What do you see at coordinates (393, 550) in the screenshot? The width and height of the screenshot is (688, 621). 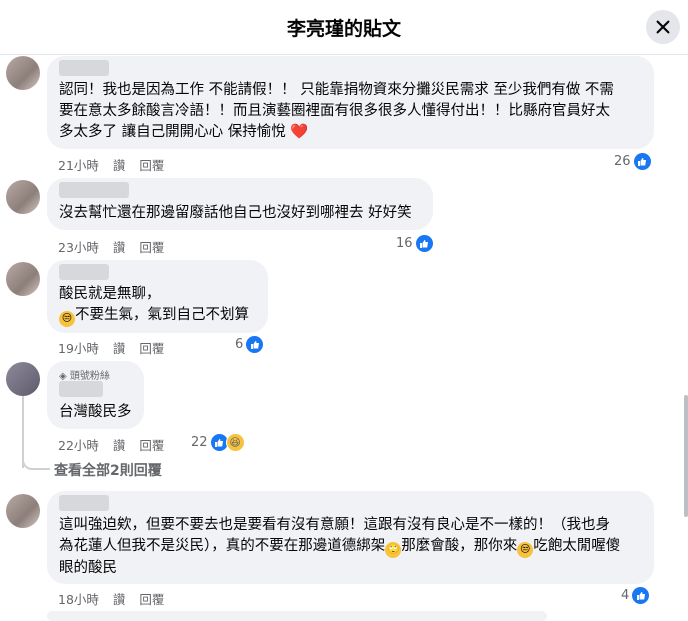 I see `rolling-eyes-emoji: 🙄` at bounding box center [393, 550].